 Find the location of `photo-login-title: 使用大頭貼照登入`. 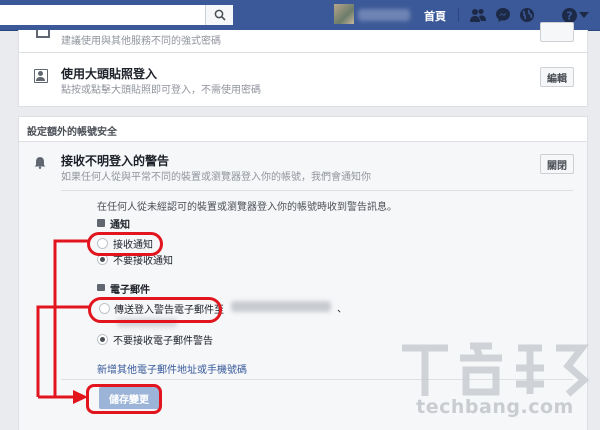

photo-login-title: 使用大頭貼照登入 is located at coordinates (109, 74).